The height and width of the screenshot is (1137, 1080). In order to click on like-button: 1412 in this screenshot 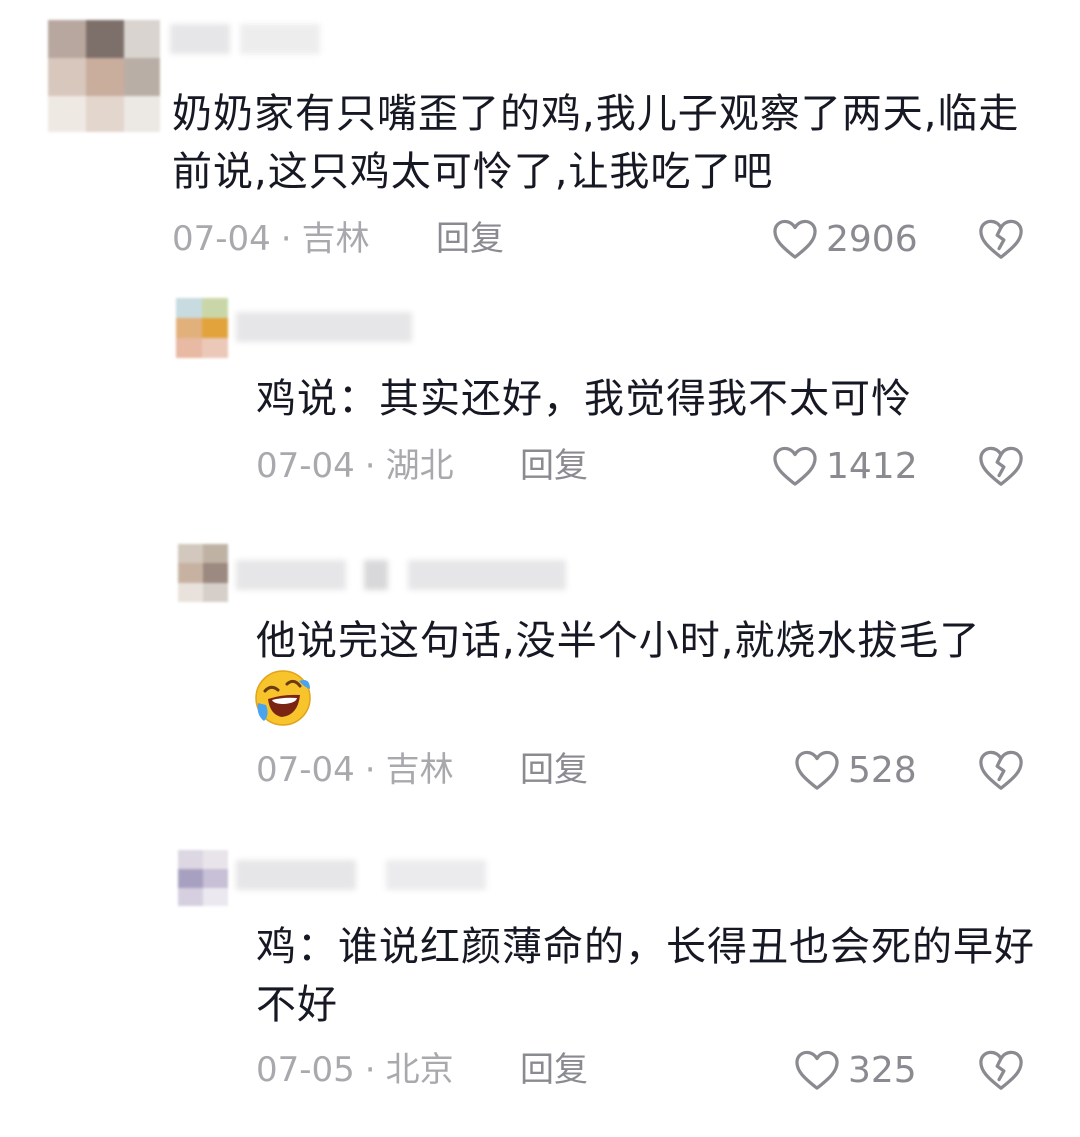, I will do `click(845, 466)`.